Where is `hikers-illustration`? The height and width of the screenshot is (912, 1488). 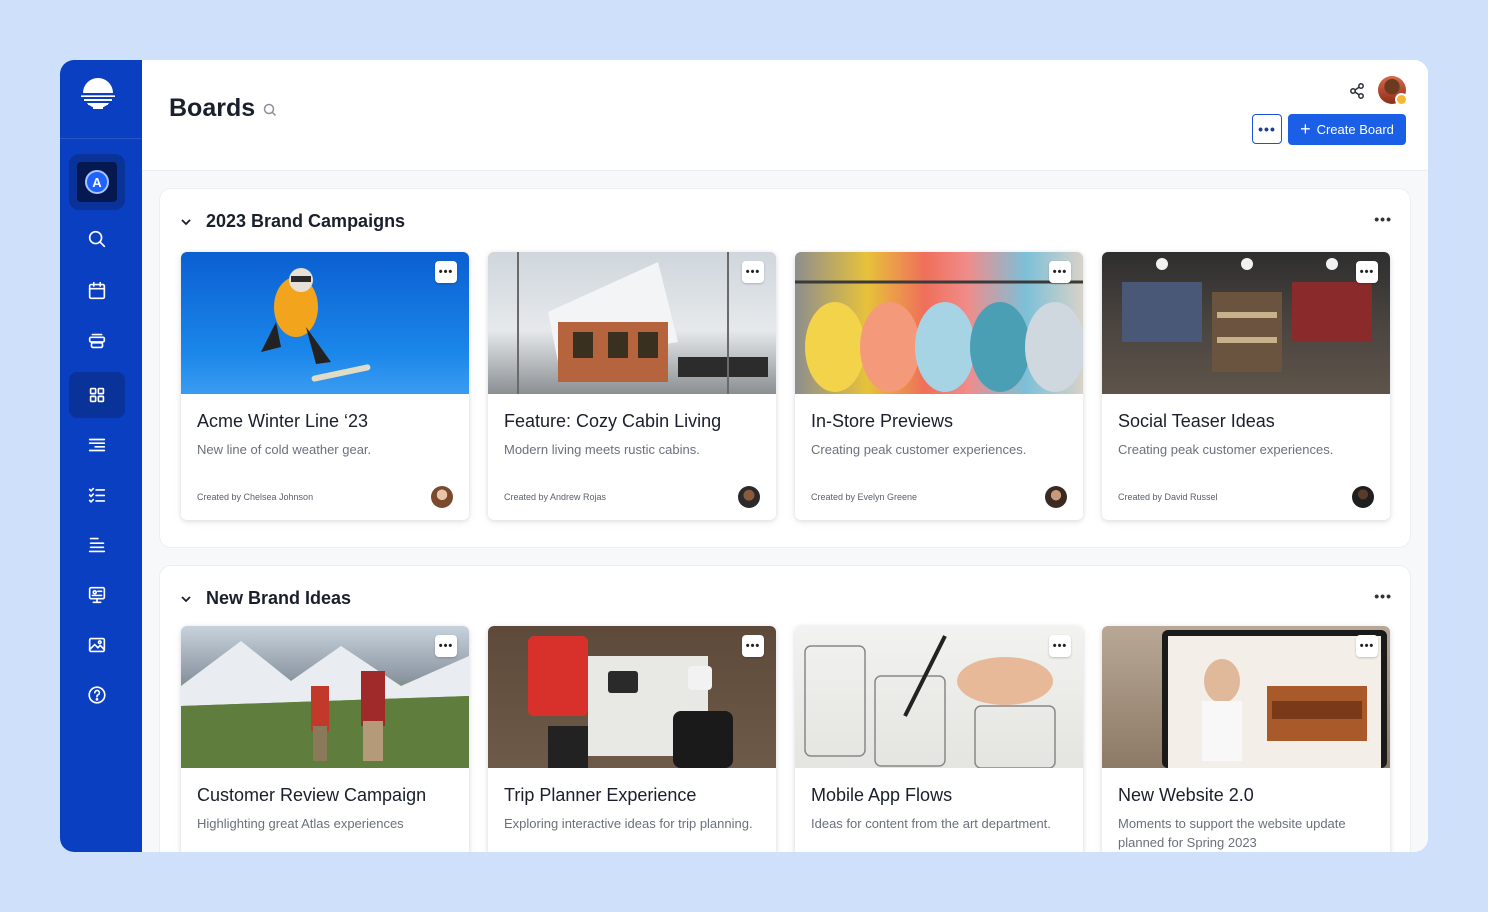
hikers-illustration is located at coordinates (325, 704).